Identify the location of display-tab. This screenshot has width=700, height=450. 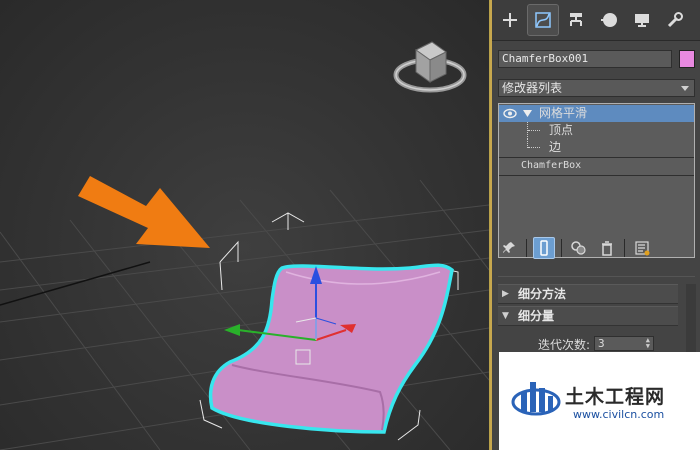
(642, 20).